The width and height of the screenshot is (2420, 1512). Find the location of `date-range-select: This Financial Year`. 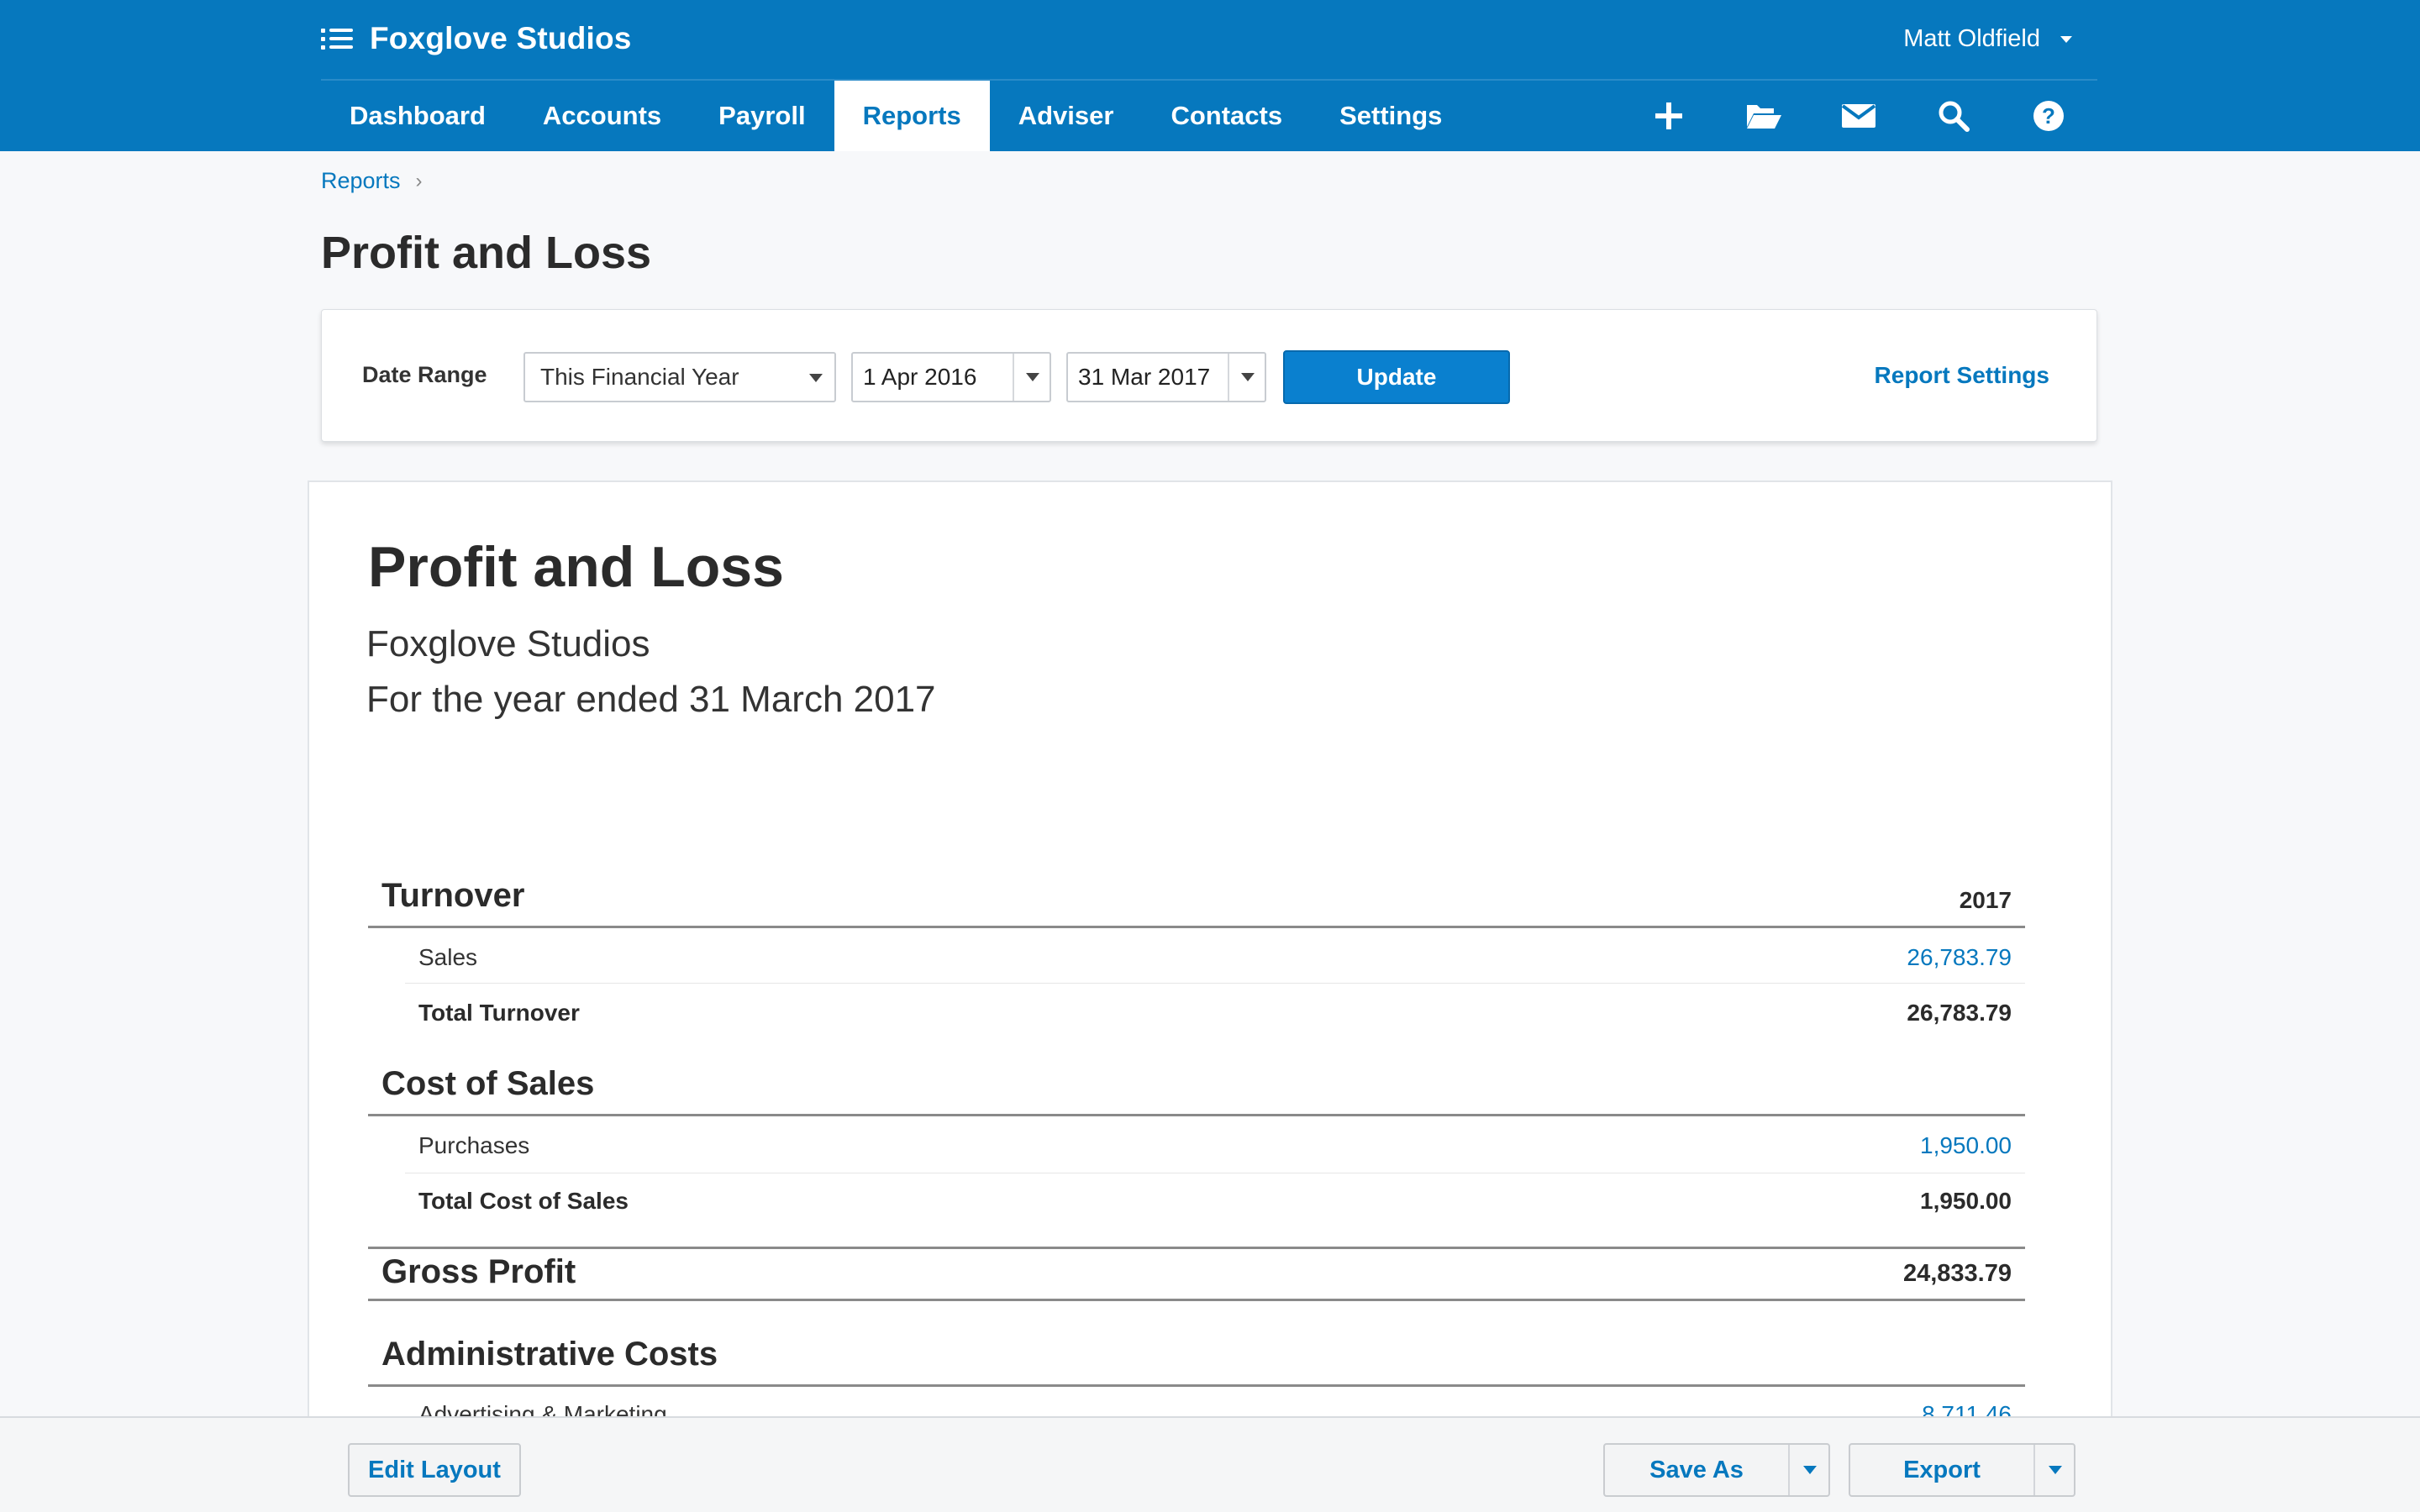

date-range-select: This Financial Year is located at coordinates (679, 377).